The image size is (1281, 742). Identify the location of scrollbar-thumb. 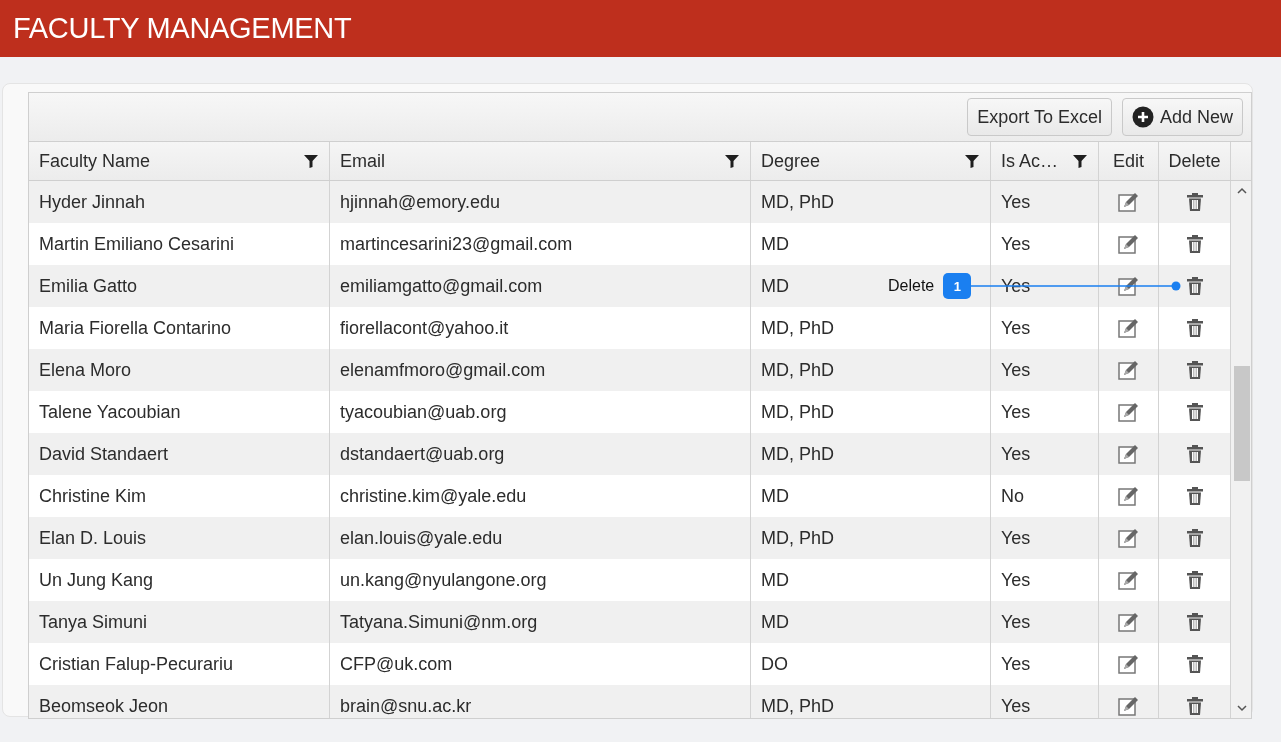
(1242, 423).